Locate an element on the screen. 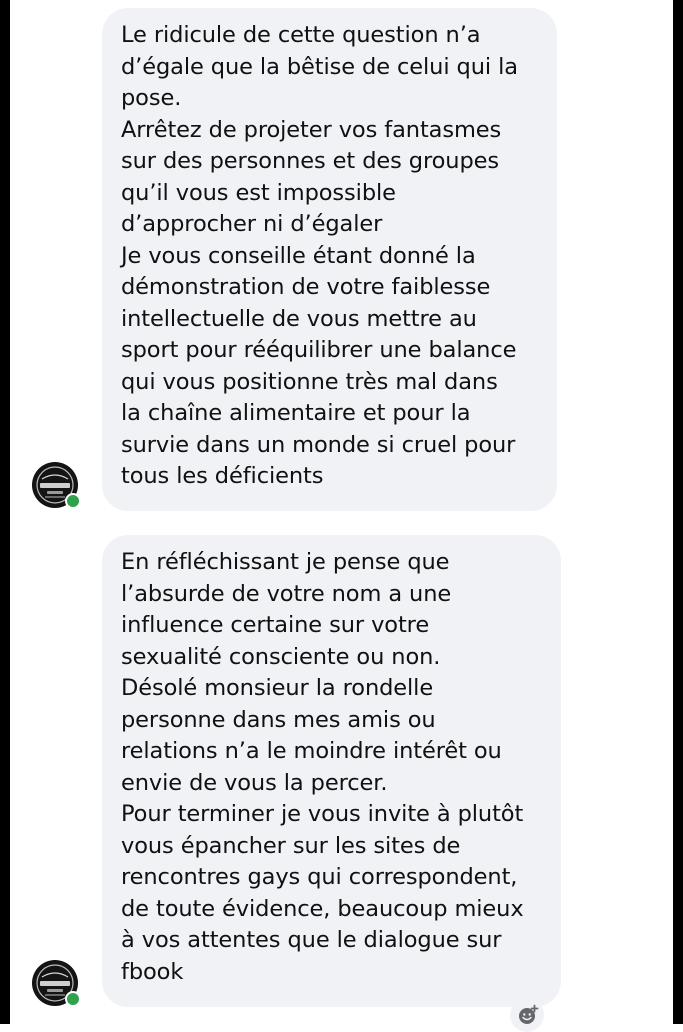  message-line: d’égale que la bêtise de celui qui la is located at coordinates (319, 66).